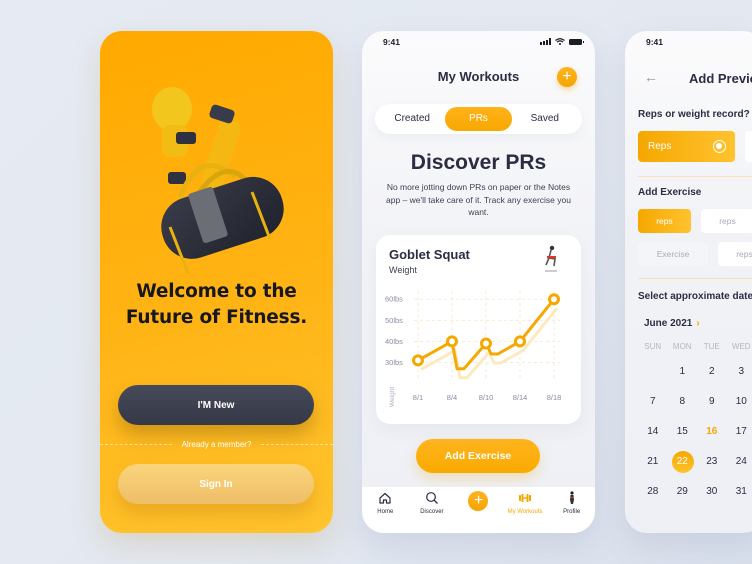 Image resolution: width=752 pixels, height=564 pixels. I want to click on calendar-day: 29, so click(683, 497).